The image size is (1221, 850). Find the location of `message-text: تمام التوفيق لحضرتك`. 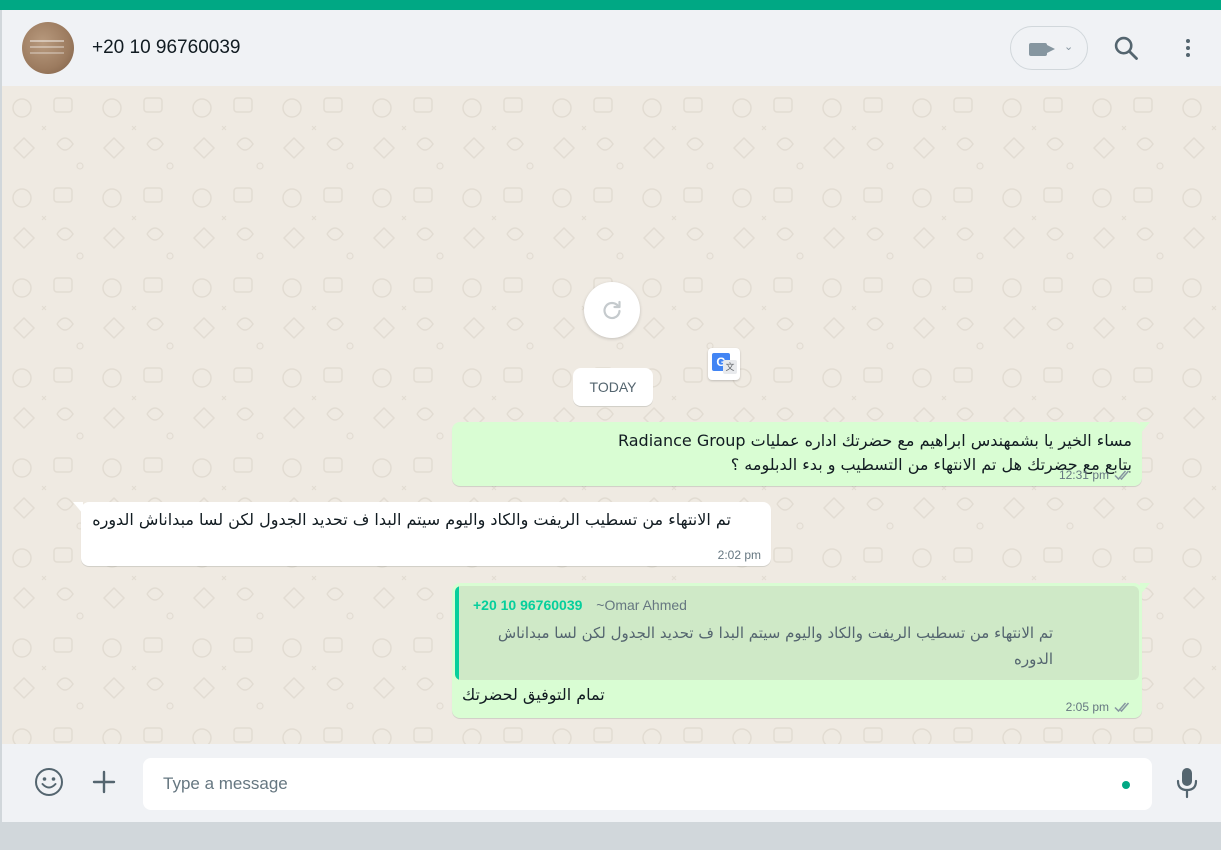

message-text: تمام التوفيق لحضرتك is located at coordinates (533, 694).